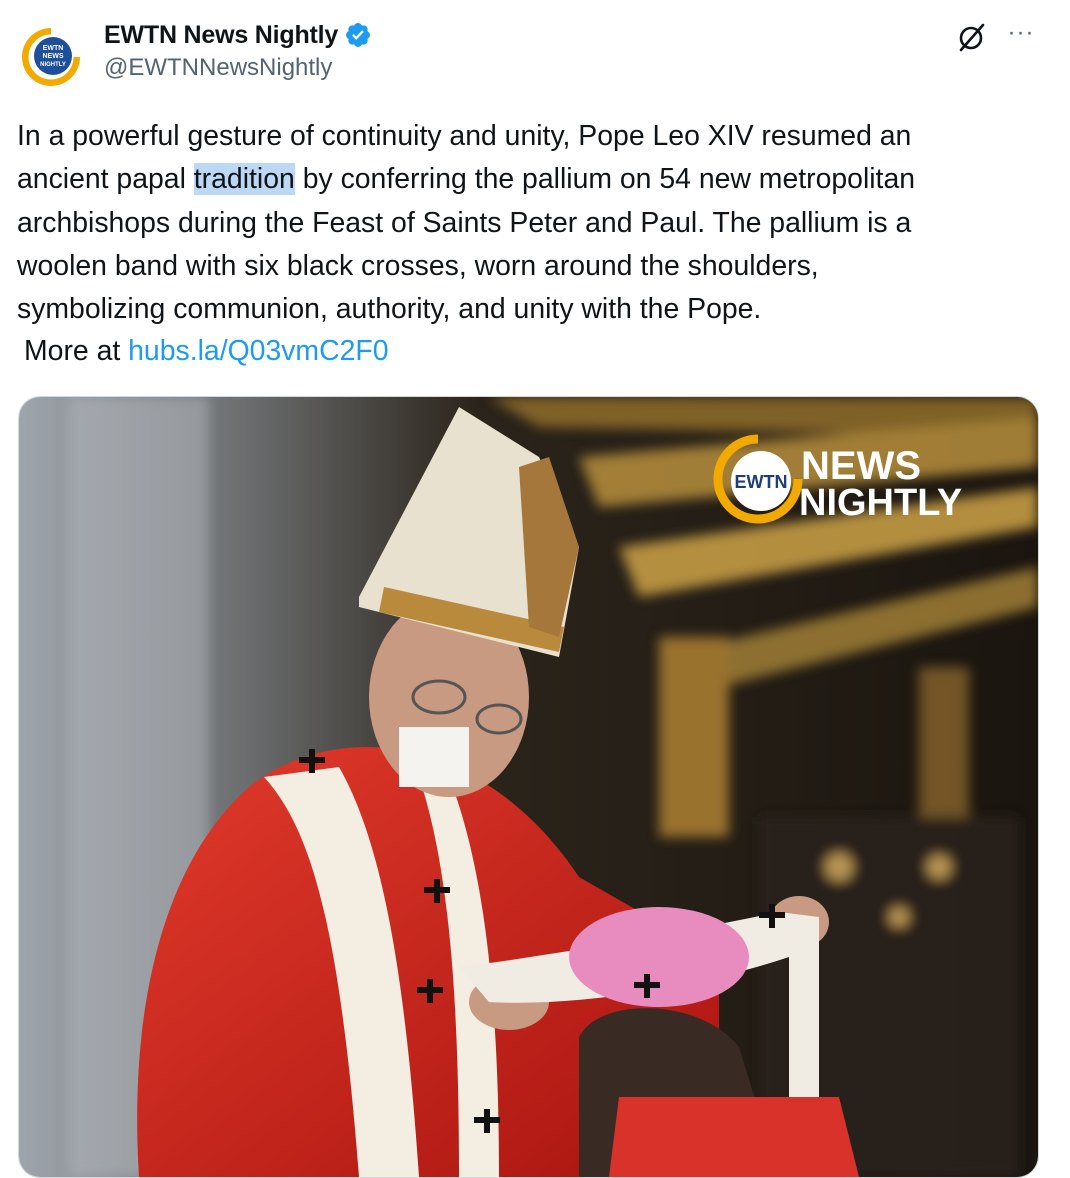 Image resolution: width=1070 pixels, height=1178 pixels. What do you see at coordinates (244, 179) in the screenshot?
I see `selected-word: tradition` at bounding box center [244, 179].